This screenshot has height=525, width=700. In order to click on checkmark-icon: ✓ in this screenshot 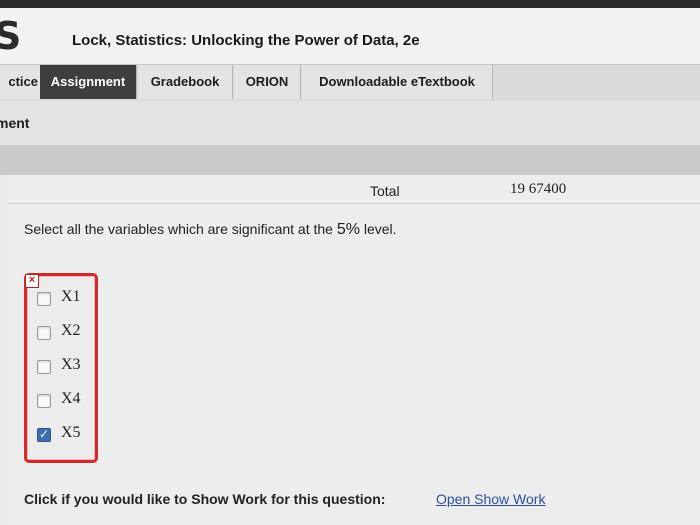, I will do `click(44, 434)`.